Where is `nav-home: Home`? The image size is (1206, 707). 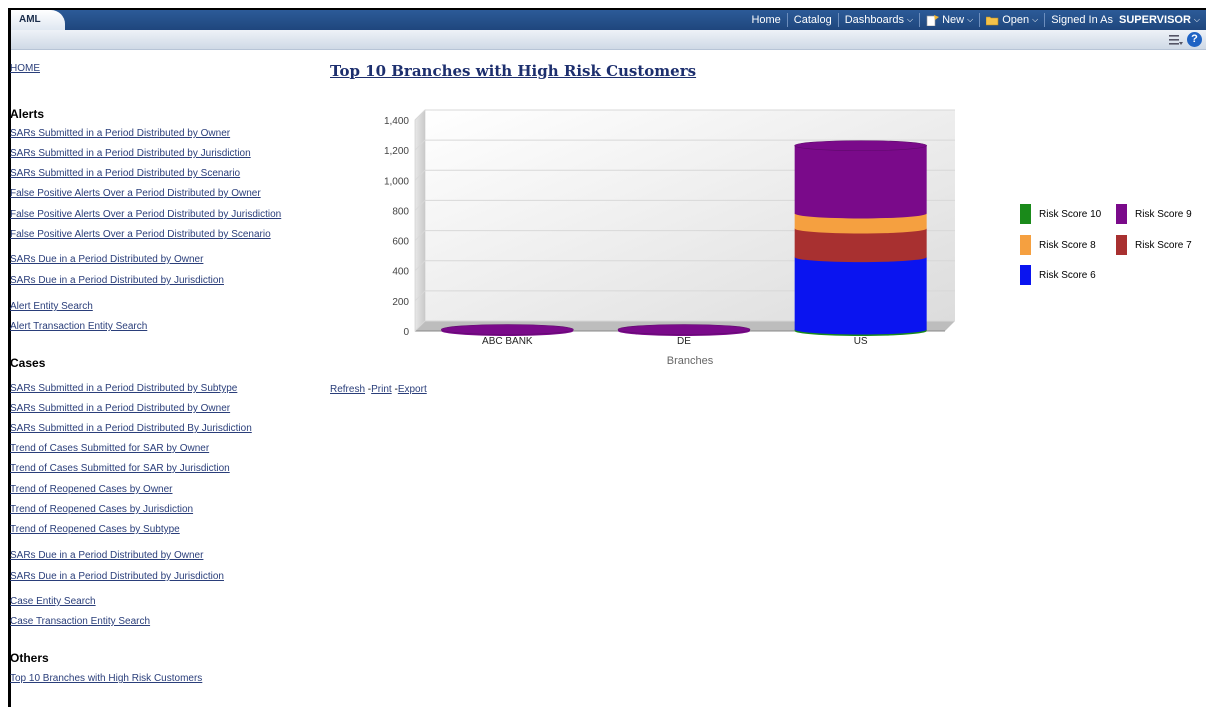 nav-home: Home is located at coordinates (765, 20).